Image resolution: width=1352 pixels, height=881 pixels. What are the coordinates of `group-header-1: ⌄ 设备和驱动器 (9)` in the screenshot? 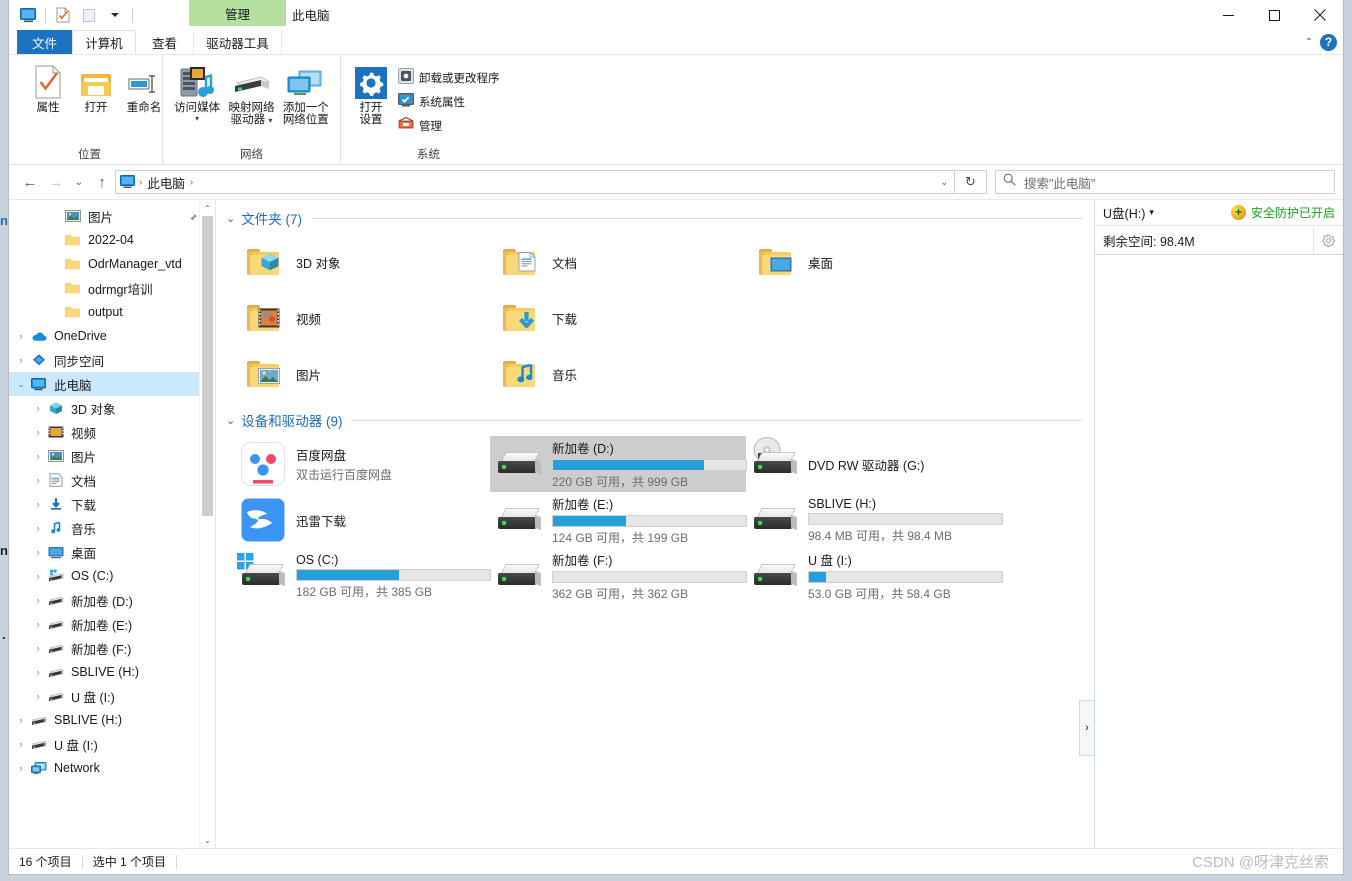 It's located at (655, 418).